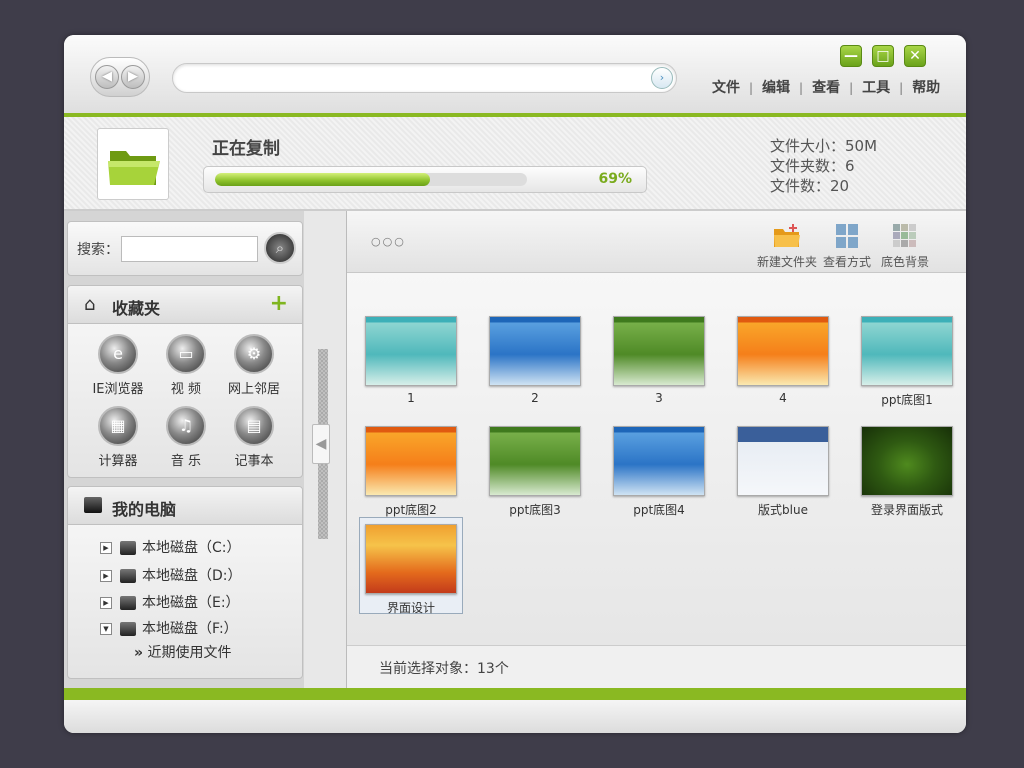 The image size is (1024, 768). What do you see at coordinates (535, 510) in the screenshot?
I see `file-name: ppt底图3` at bounding box center [535, 510].